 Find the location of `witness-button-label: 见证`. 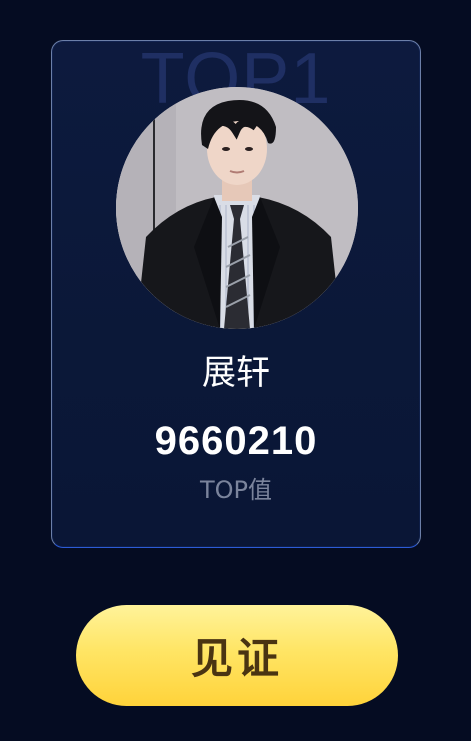

witness-button-label: 见证 is located at coordinates (236, 658).